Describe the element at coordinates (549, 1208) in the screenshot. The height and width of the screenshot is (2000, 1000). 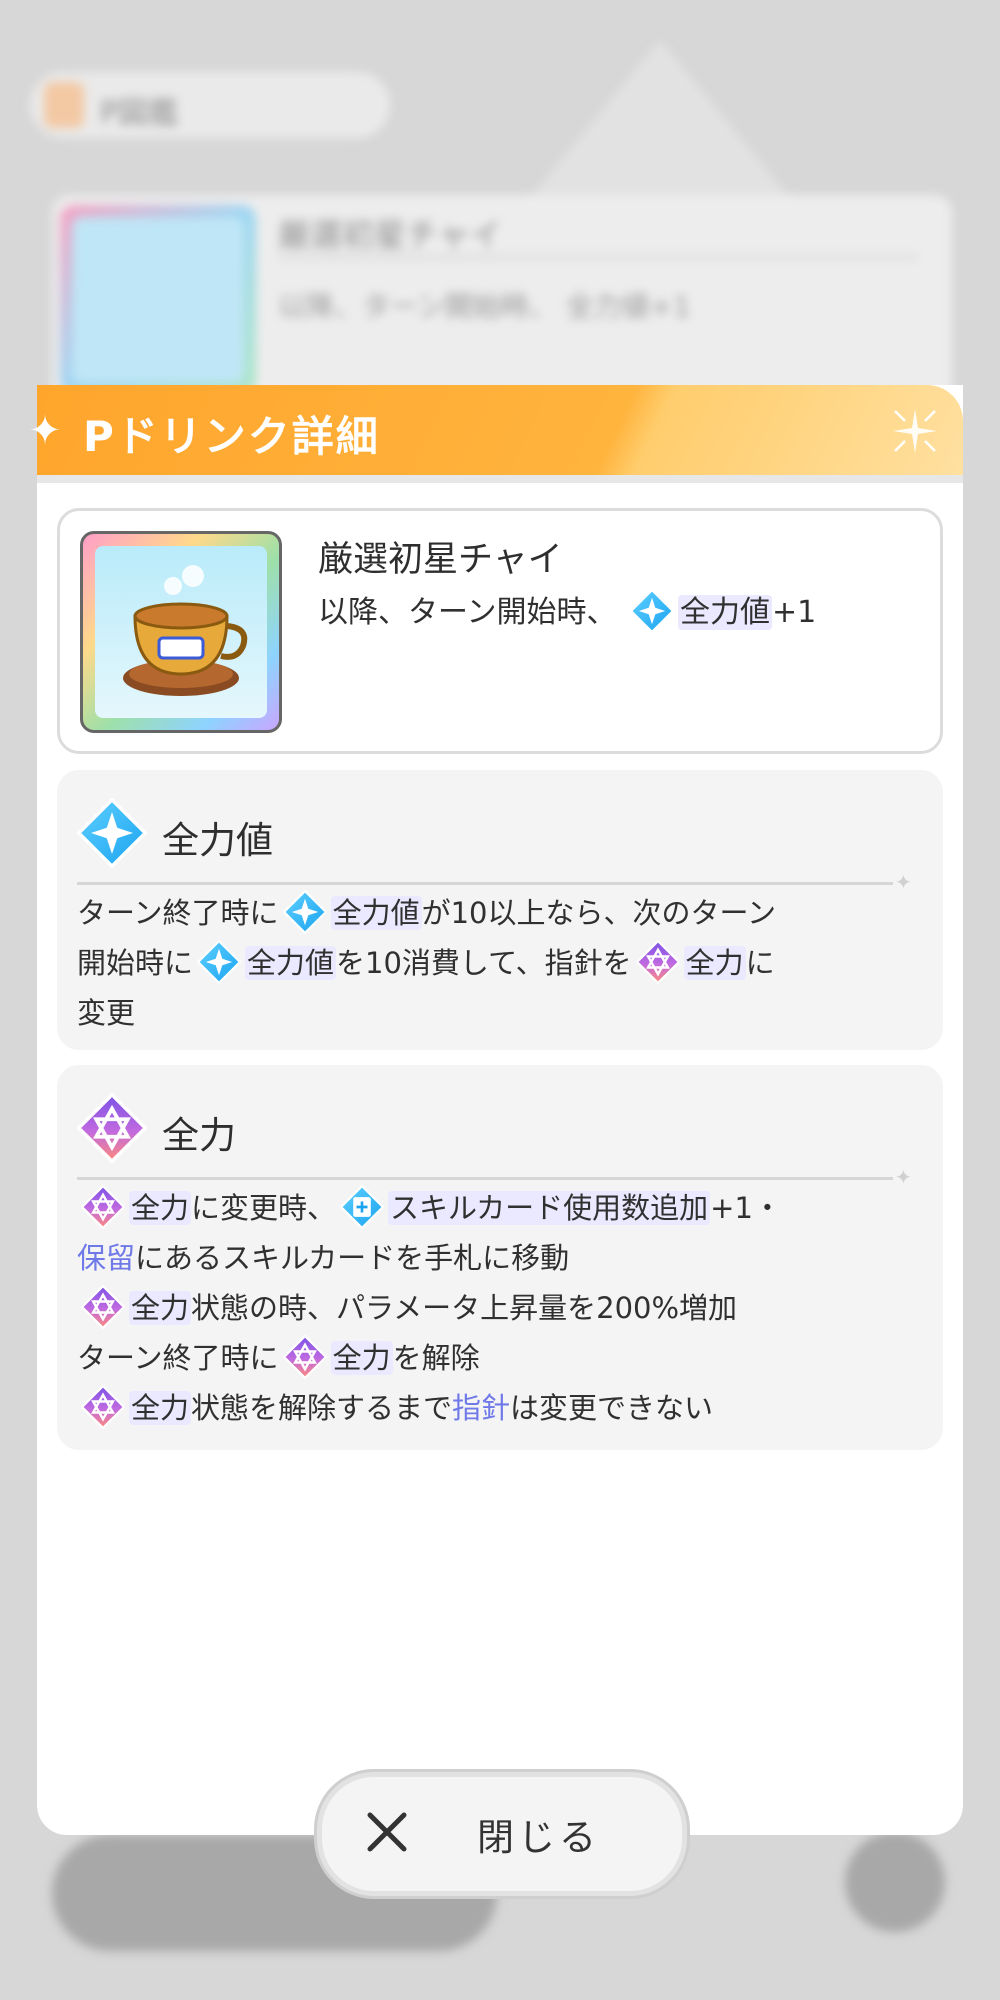
I see `keyword-skill-card-use-count: スキルカード使用数追加` at that location.